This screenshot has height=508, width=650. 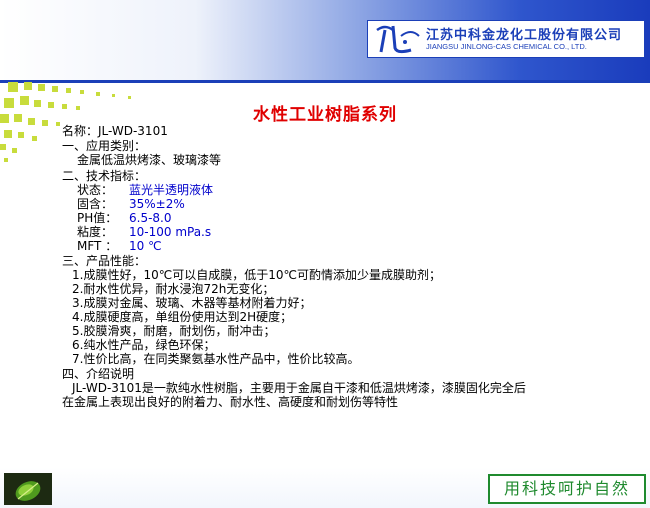 What do you see at coordinates (28, 489) in the screenshot?
I see `leaf-icon` at bounding box center [28, 489].